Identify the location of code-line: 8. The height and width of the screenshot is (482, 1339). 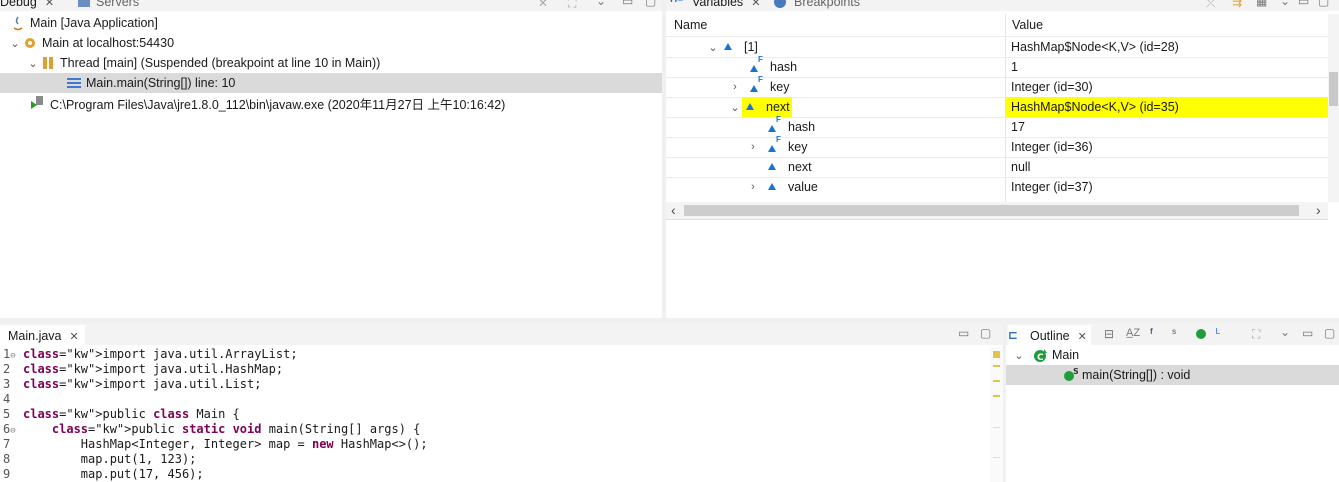
(6, 459).